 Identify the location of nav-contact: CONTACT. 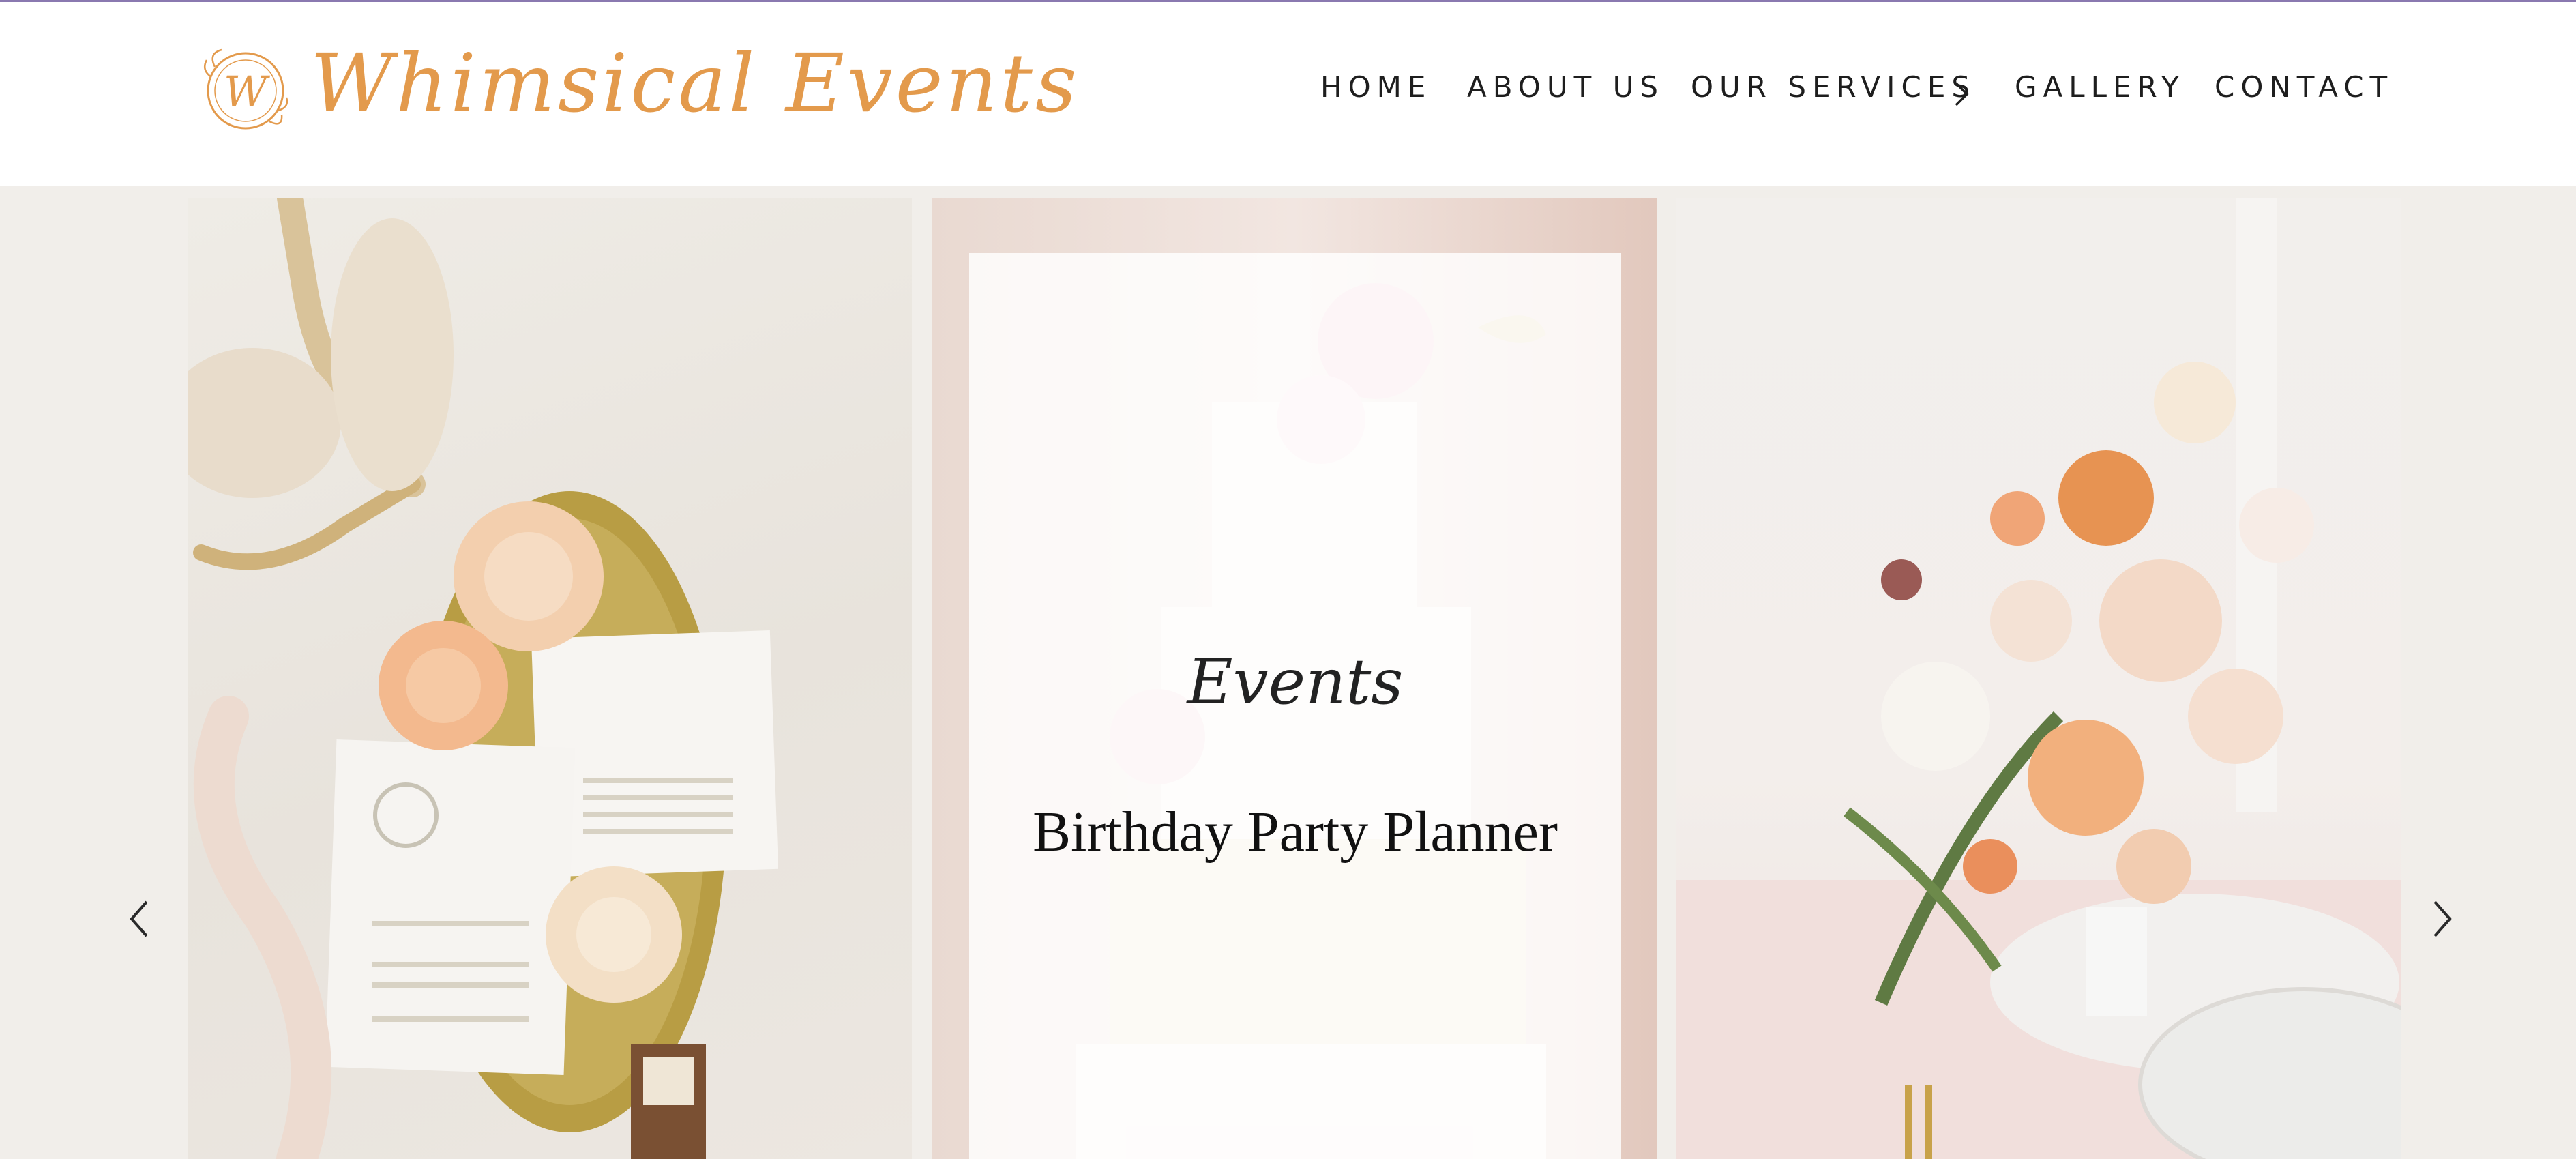
(2304, 87).